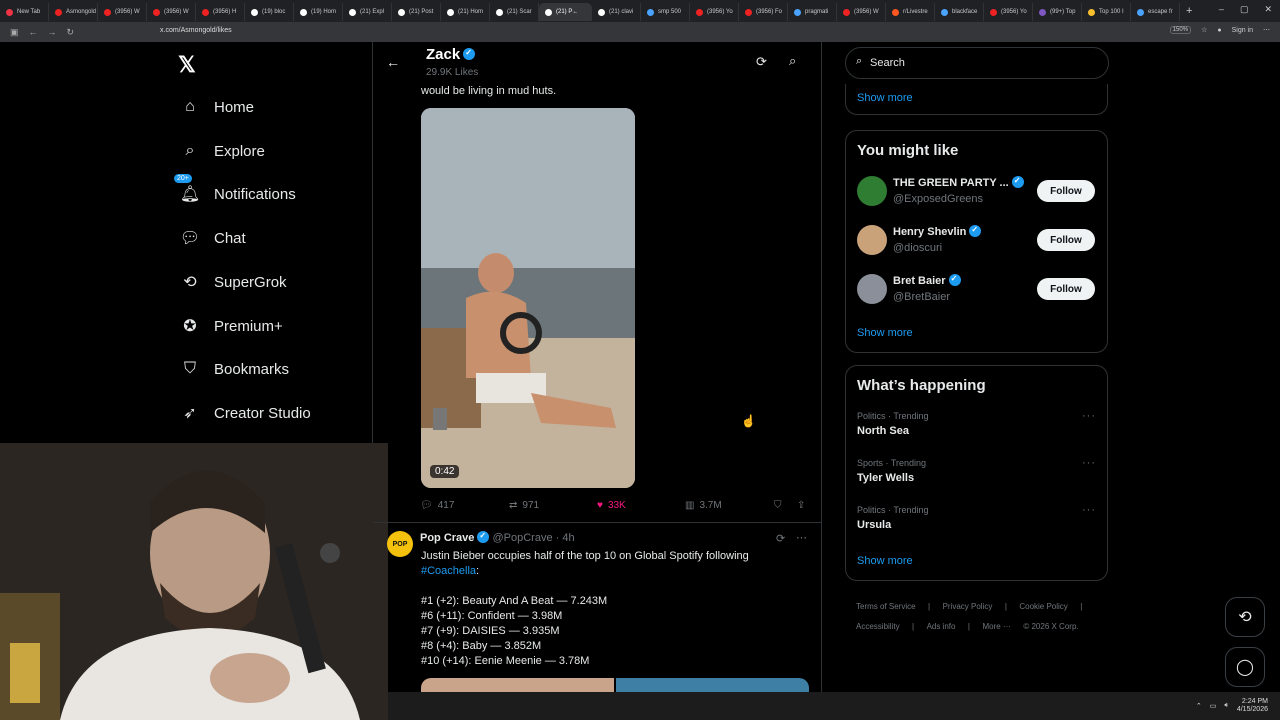 Image resolution: width=1280 pixels, height=720 pixels. Describe the element at coordinates (14, 32) in the screenshot. I see `sidebar-toggle-icon: ▣` at that location.